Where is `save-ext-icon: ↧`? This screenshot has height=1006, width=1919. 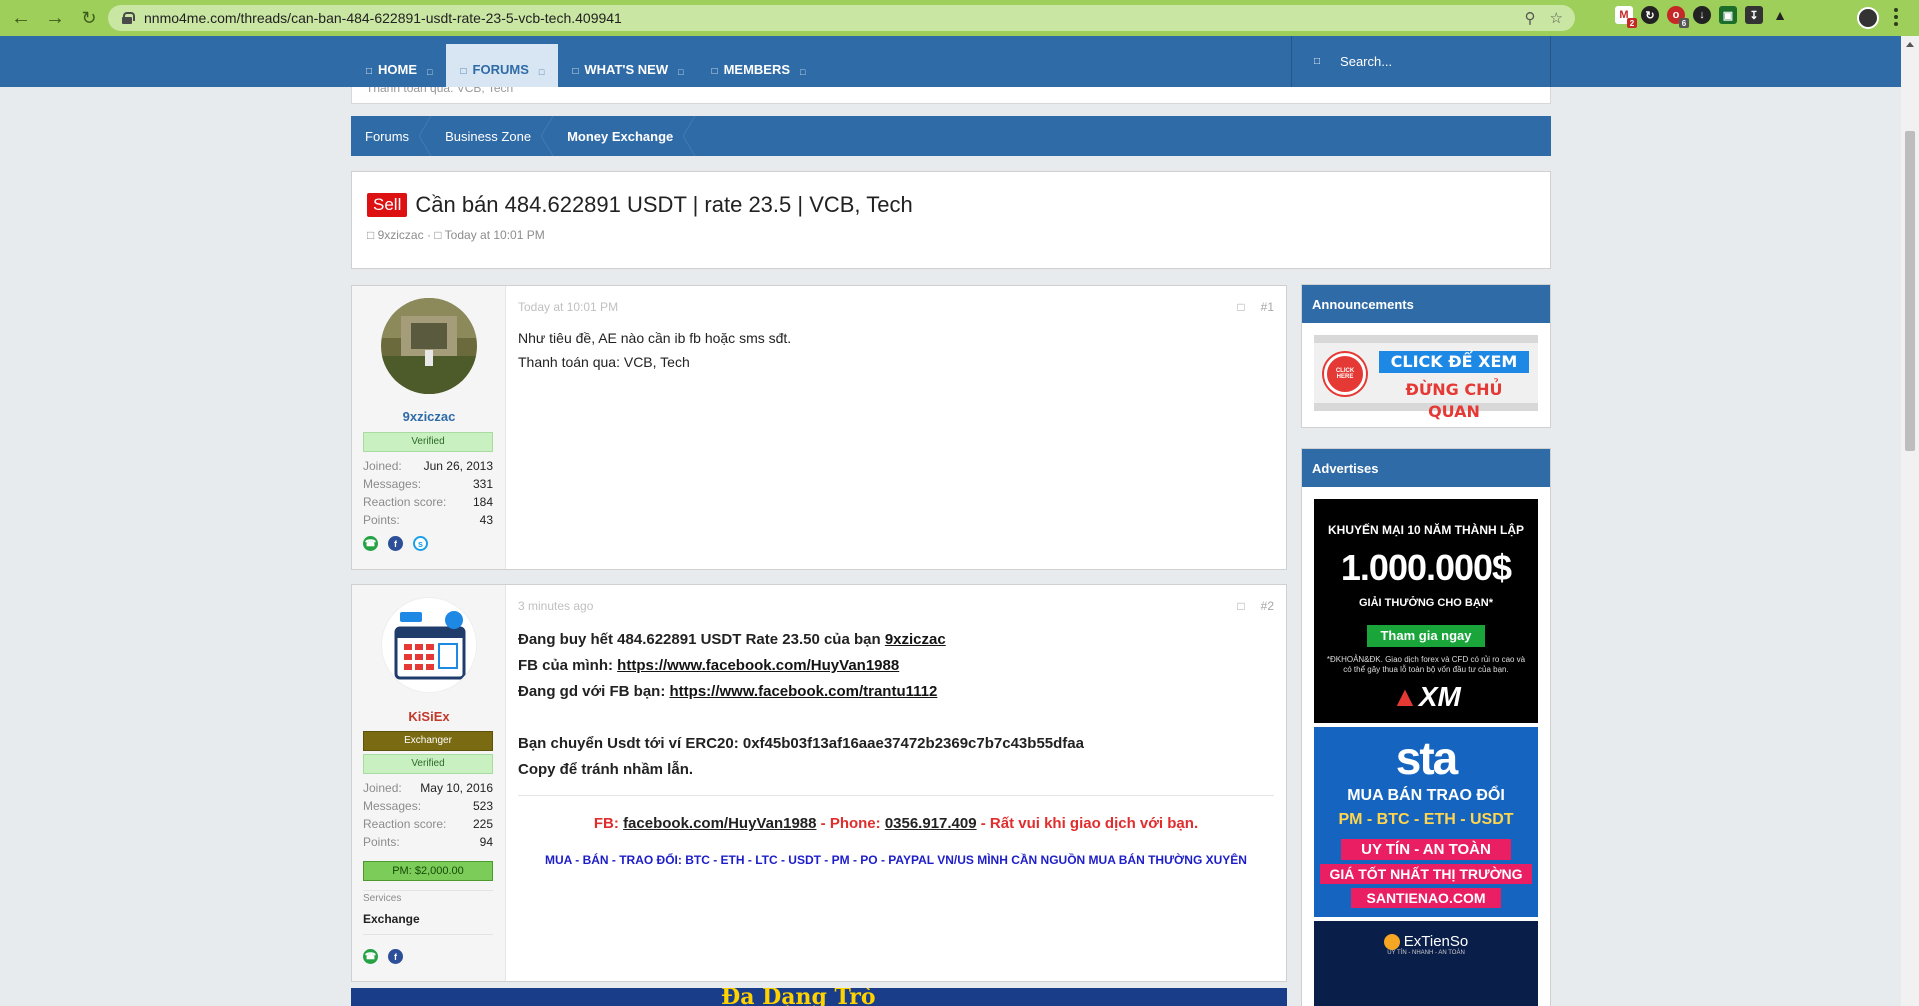 save-ext-icon: ↧ is located at coordinates (1754, 15).